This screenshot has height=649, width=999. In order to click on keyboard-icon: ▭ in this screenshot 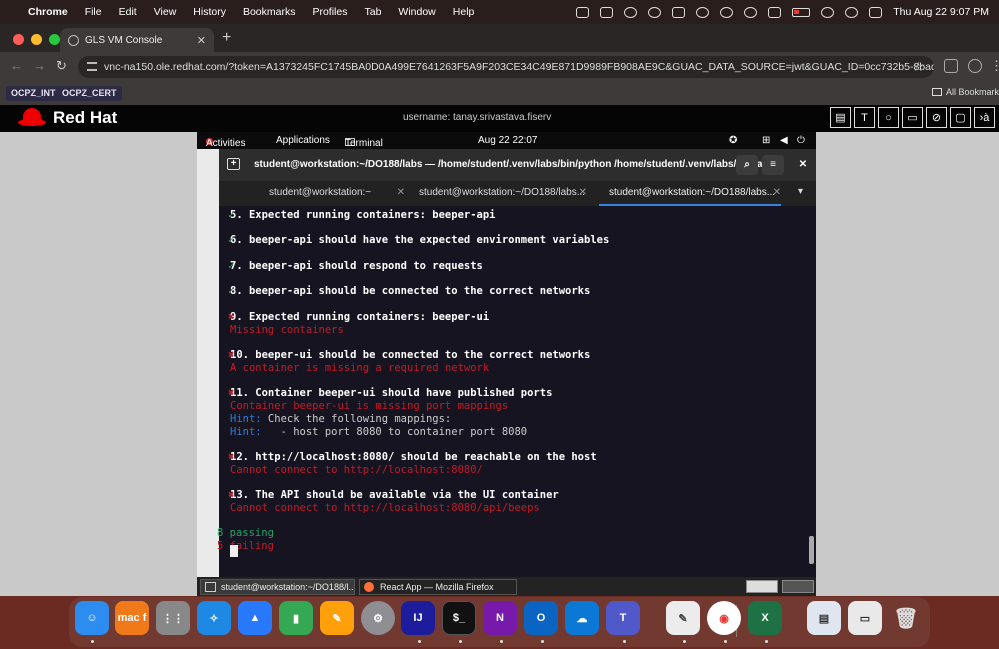, I will do `click(912, 117)`.